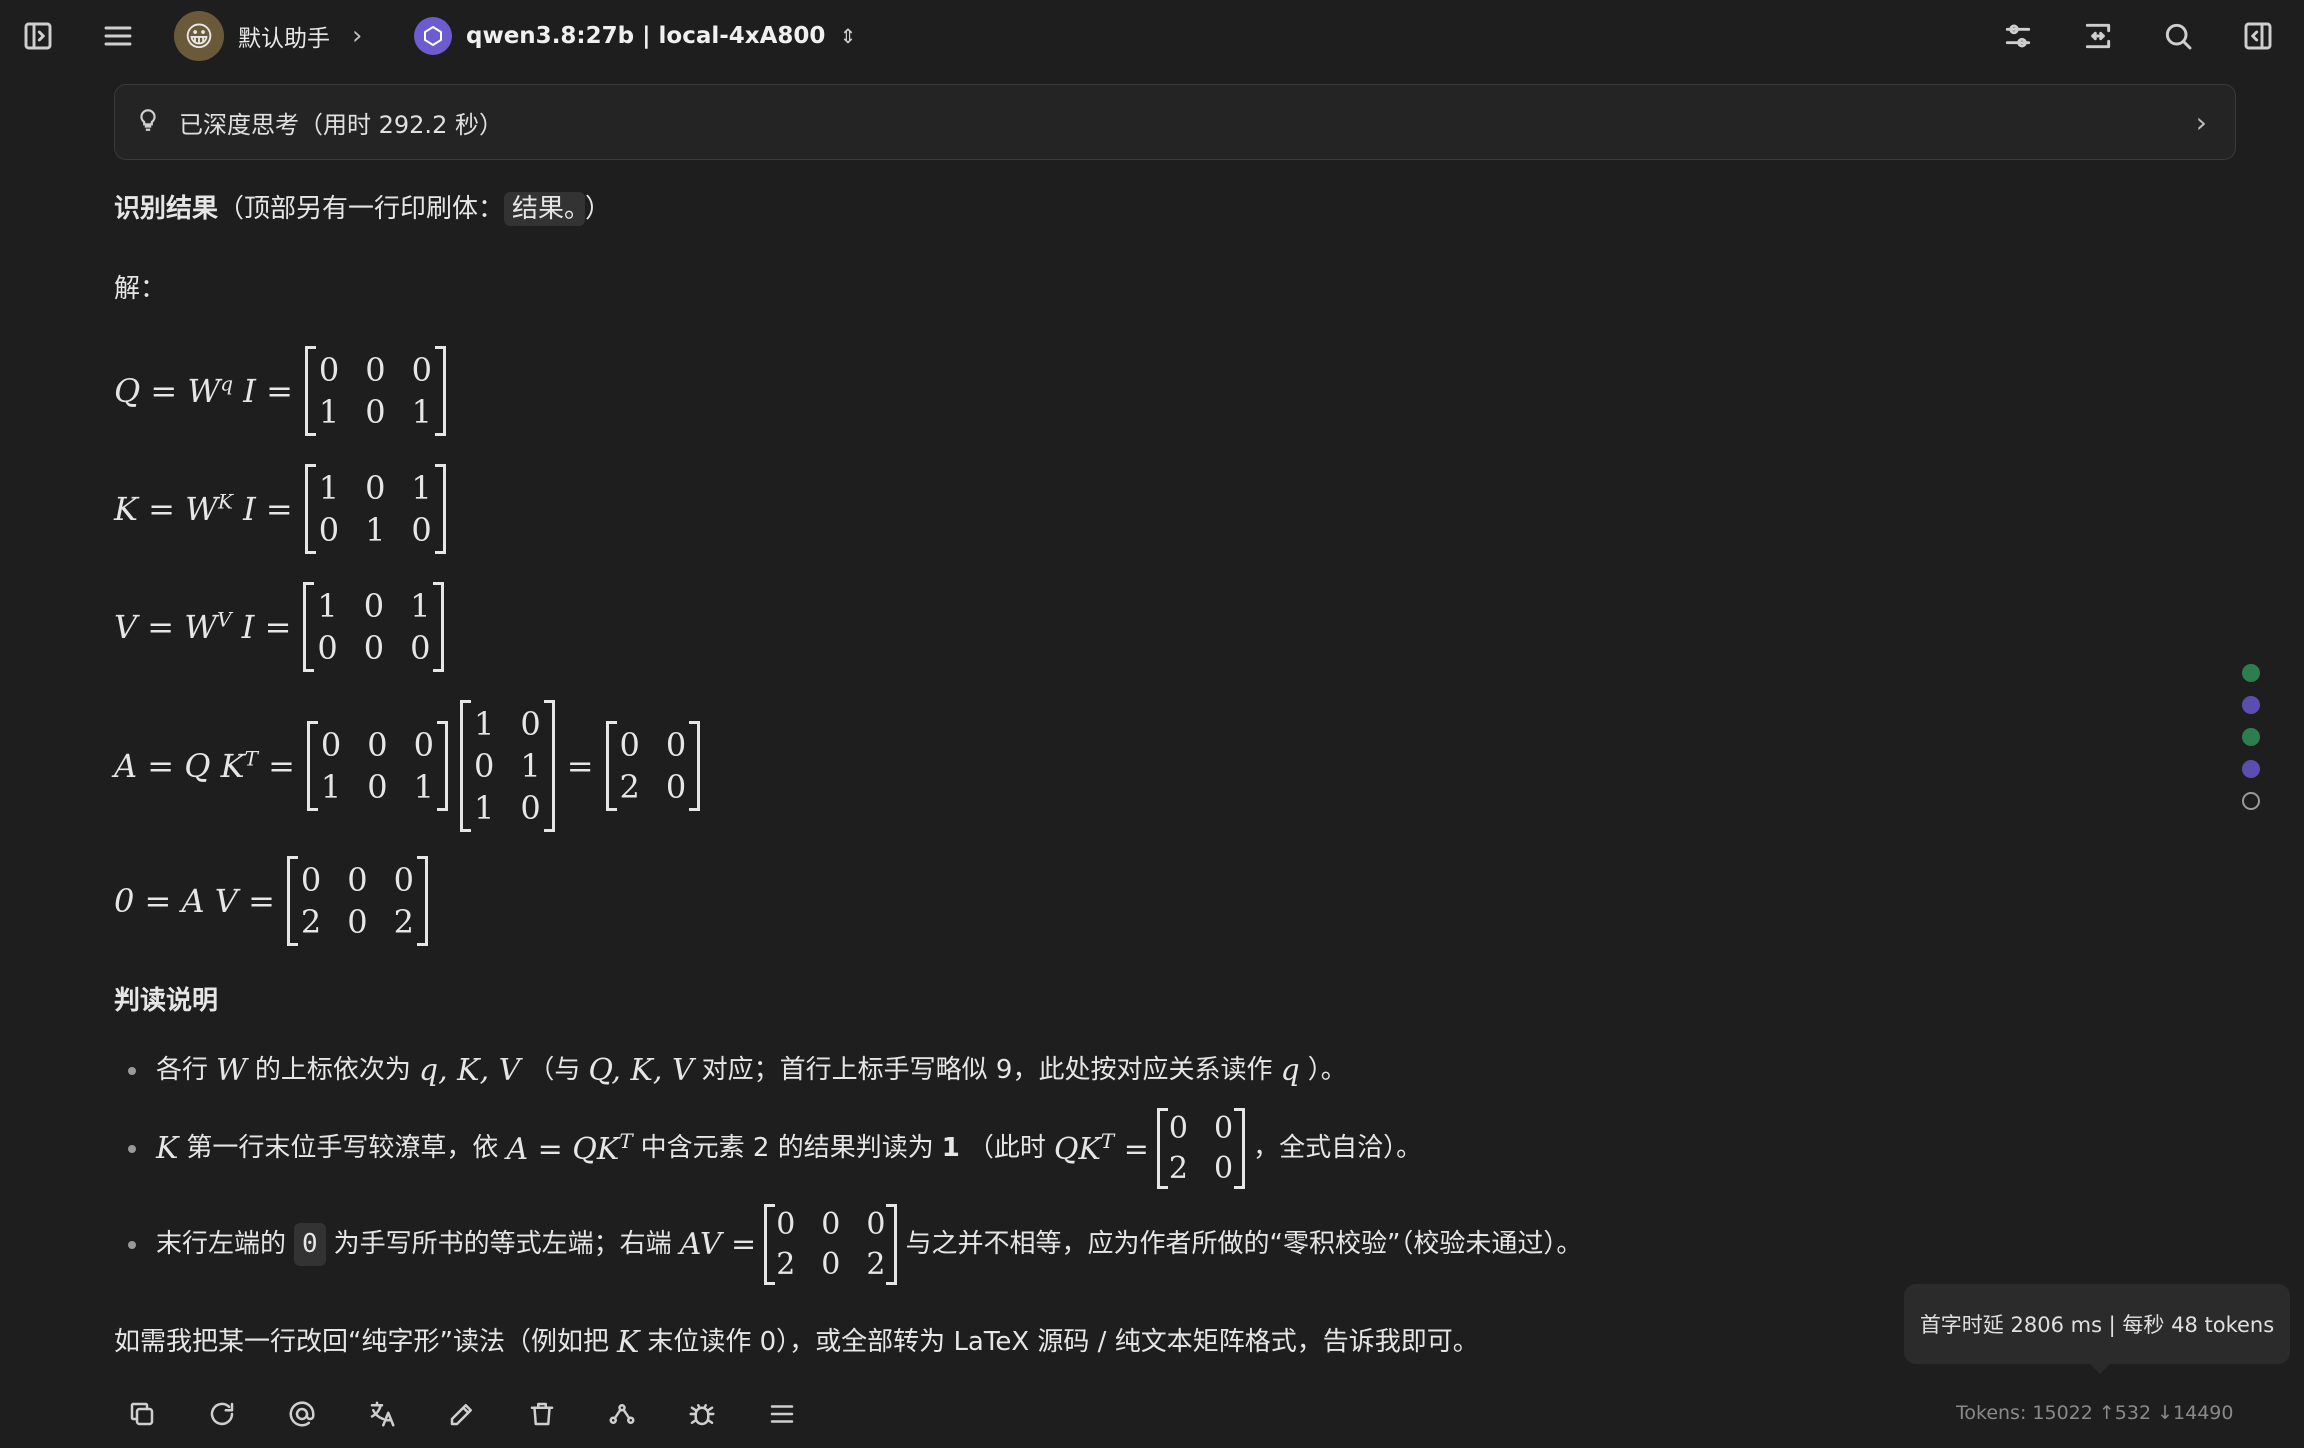 The height and width of the screenshot is (1448, 2304). Describe the element at coordinates (646, 36) in the screenshot. I see `model-name: qwen3.8:27b | local-4xA800` at that location.